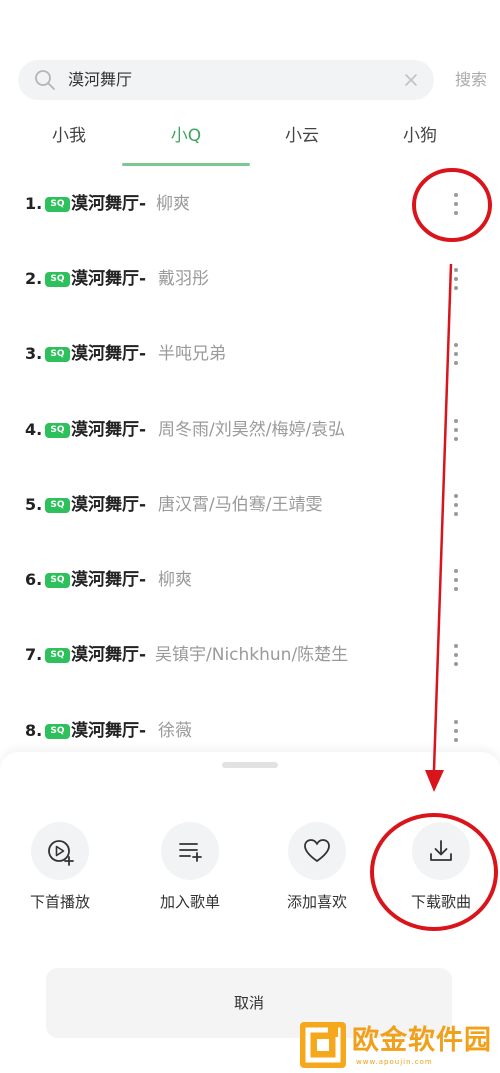  What do you see at coordinates (34, 278) in the screenshot?
I see `song-number: 2.` at bounding box center [34, 278].